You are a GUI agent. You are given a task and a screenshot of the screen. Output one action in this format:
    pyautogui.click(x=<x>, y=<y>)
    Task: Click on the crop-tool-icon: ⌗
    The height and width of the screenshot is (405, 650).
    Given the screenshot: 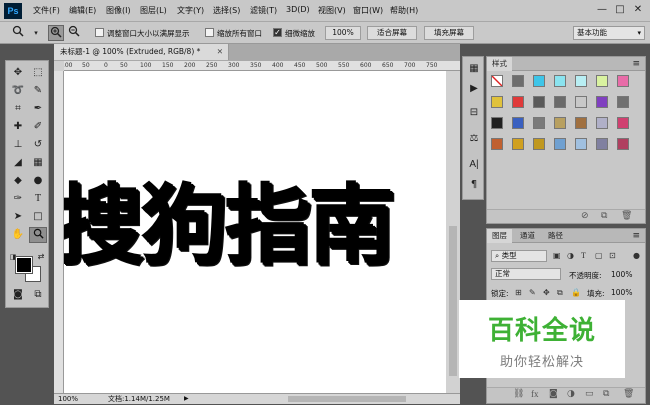 What is the action you would take?
    pyautogui.click(x=18, y=109)
    